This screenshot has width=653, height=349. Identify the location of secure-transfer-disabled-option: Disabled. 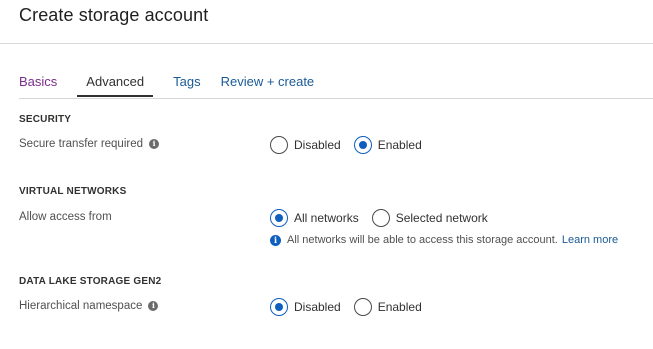
(305, 145).